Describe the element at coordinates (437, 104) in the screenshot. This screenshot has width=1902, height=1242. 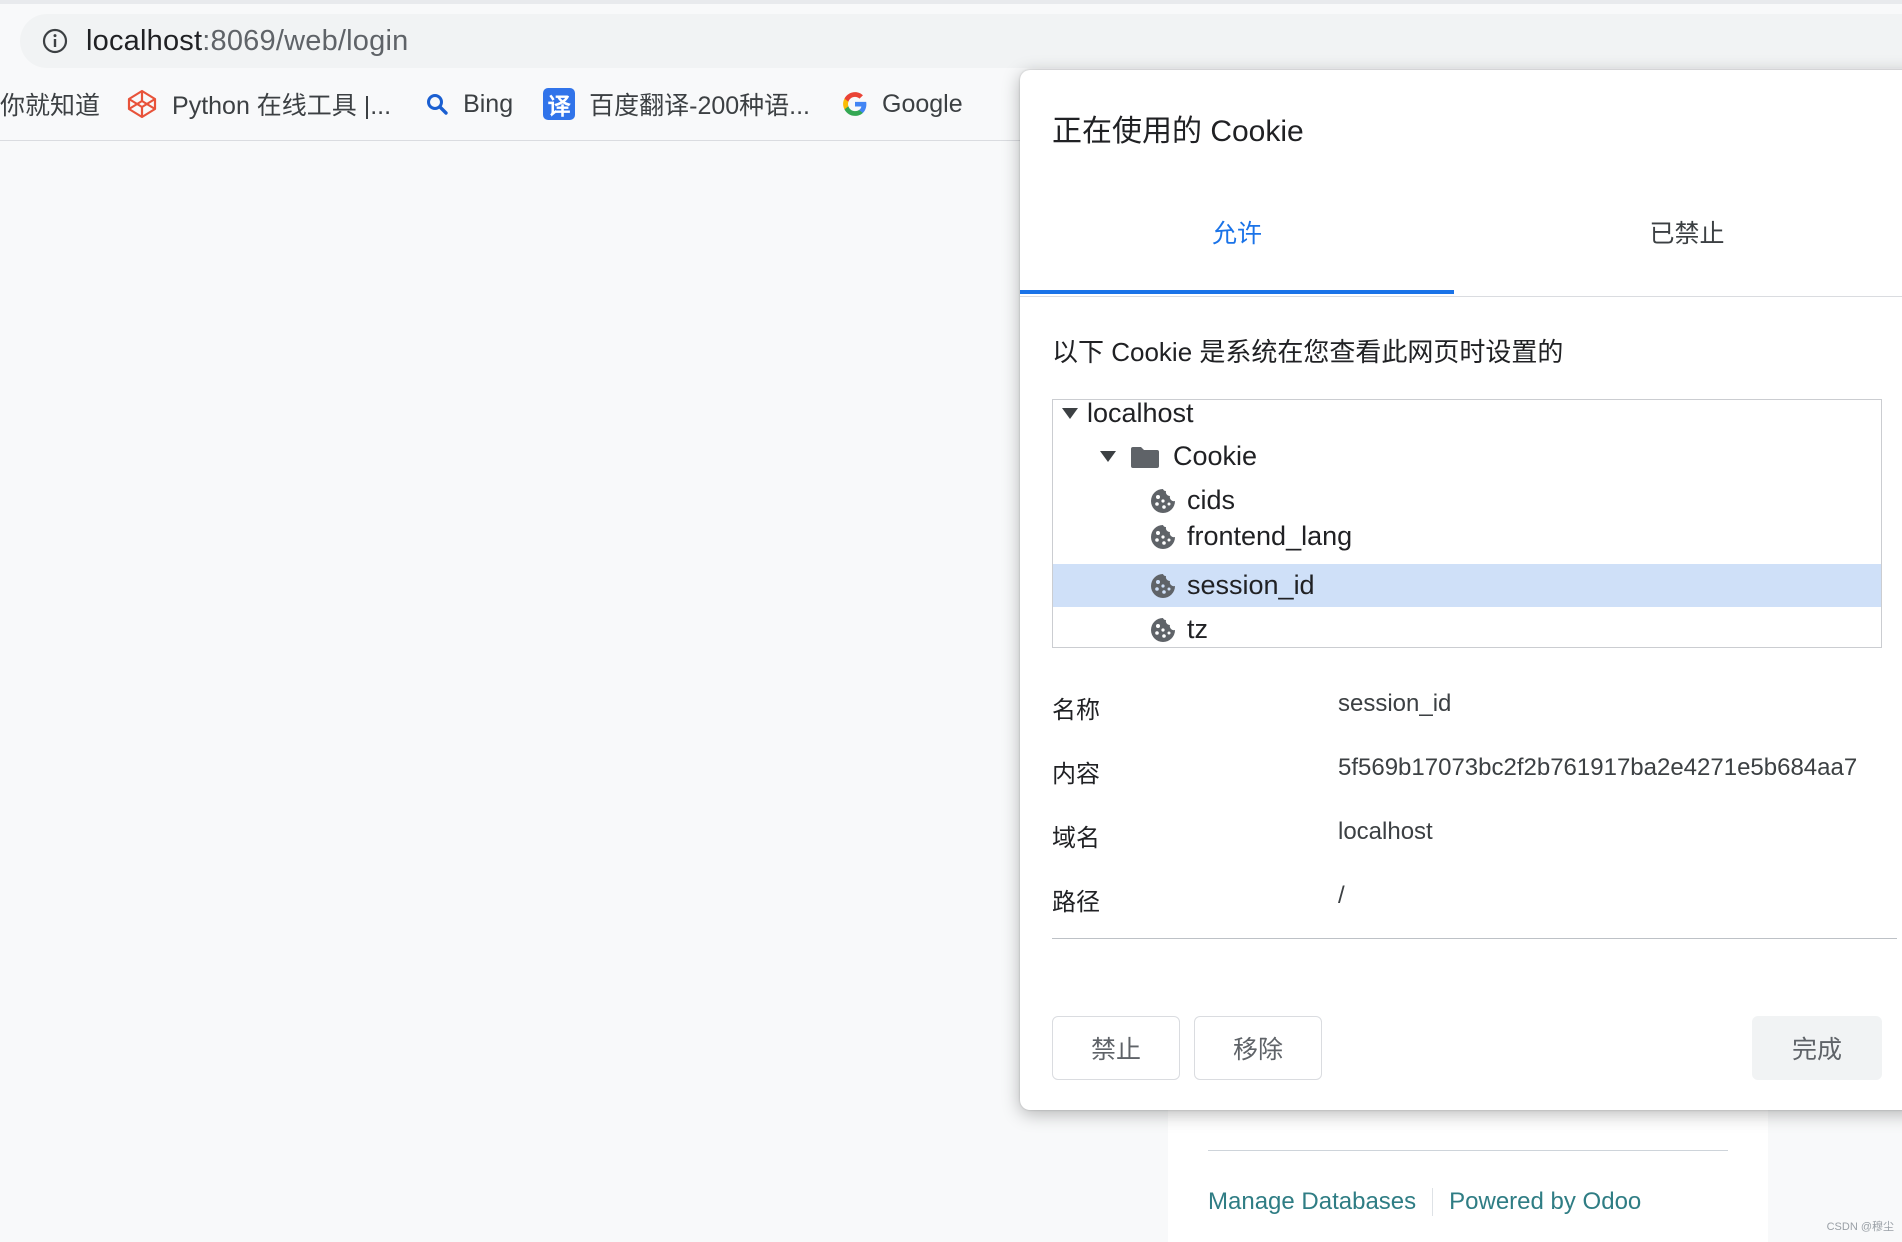
I see `search-icon` at that location.